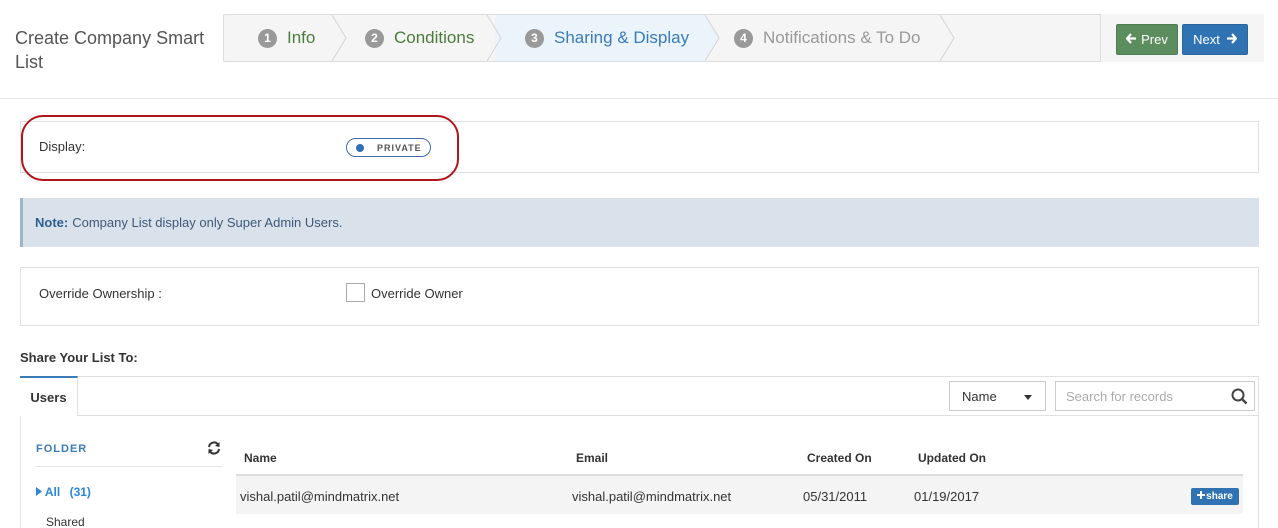  Describe the element at coordinates (40, 492) in the screenshot. I see `caret-right-icon` at that location.